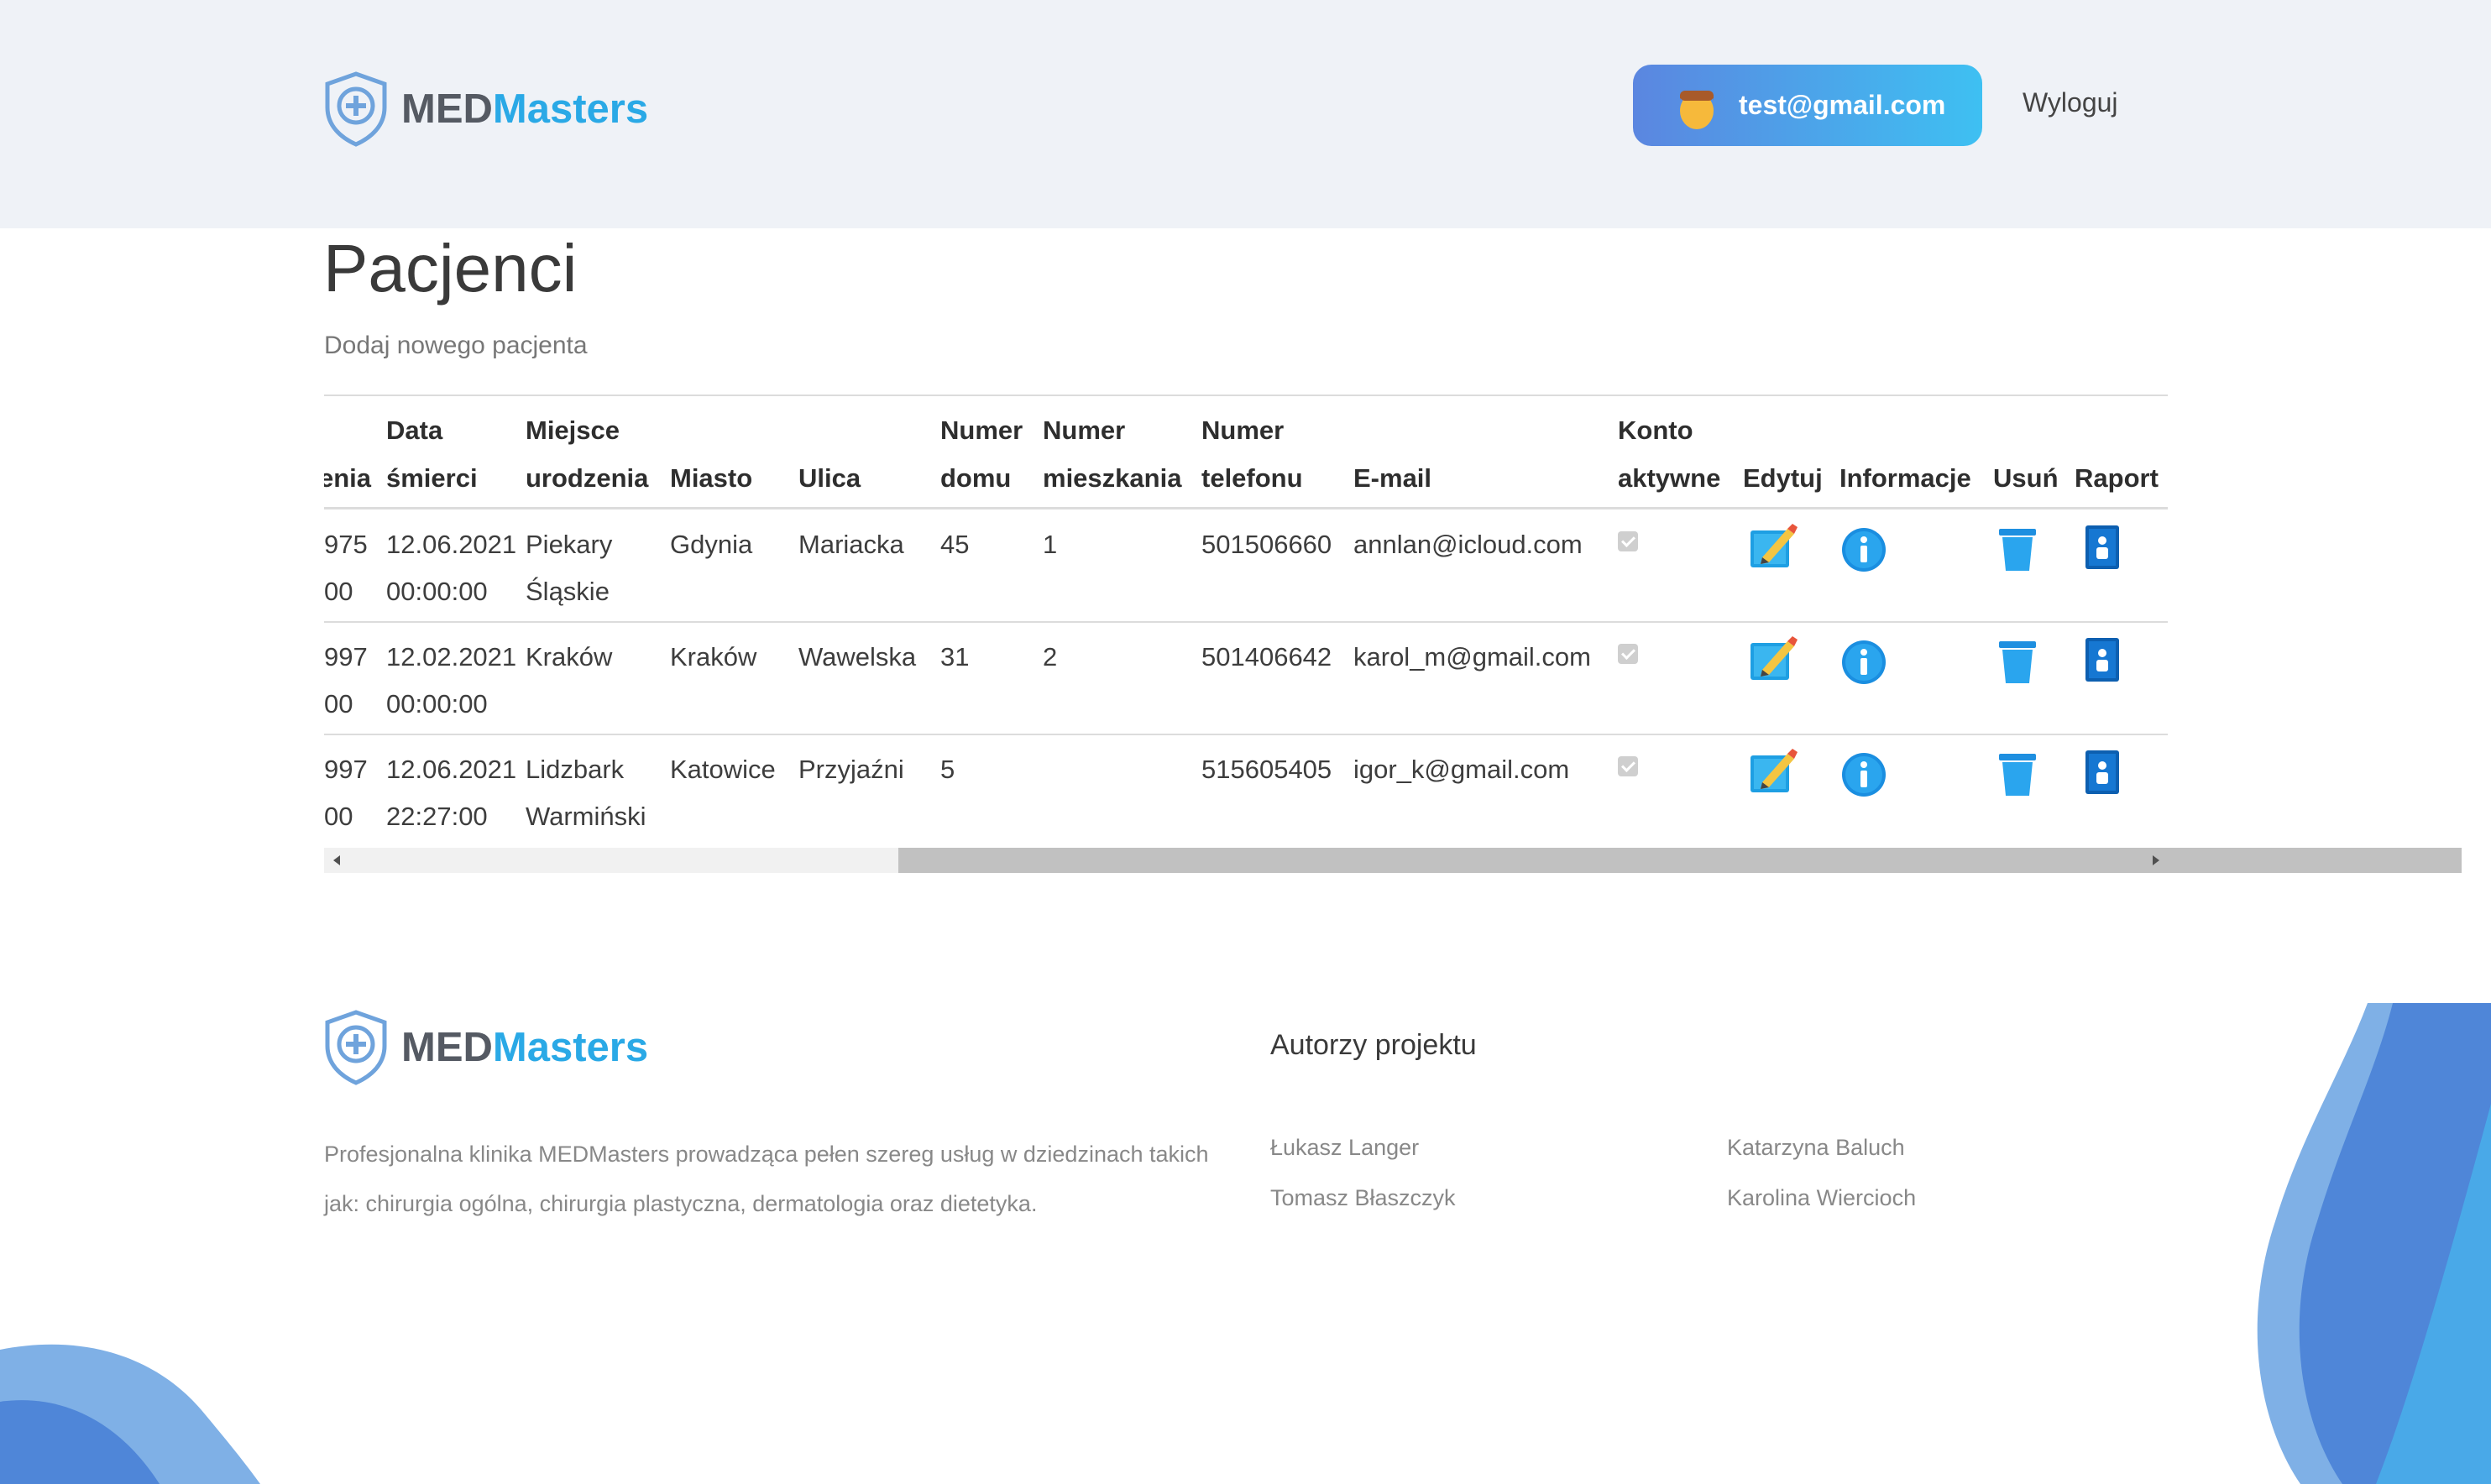 The height and width of the screenshot is (1484, 2491). I want to click on user-account-button: test@gmail.com, so click(1807, 105).